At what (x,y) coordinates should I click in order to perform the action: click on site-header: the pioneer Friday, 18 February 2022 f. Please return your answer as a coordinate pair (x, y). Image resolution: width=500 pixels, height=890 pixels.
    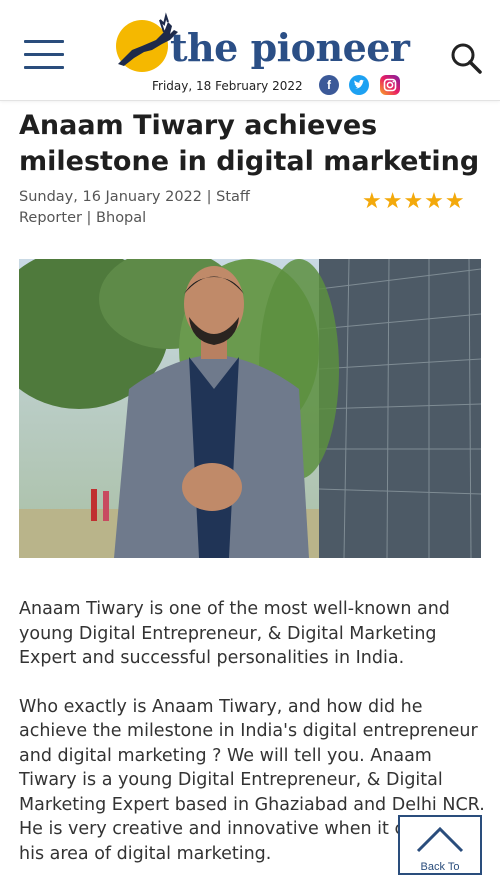
    Looking at the image, I should click on (250, 50).